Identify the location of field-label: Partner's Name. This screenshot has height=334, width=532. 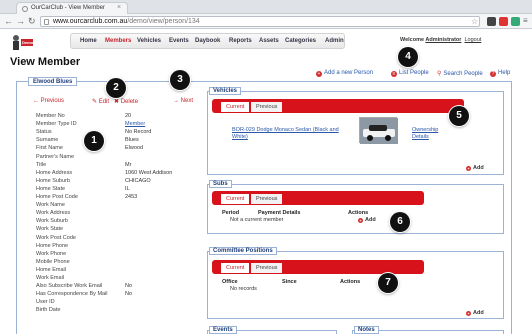
(55, 156).